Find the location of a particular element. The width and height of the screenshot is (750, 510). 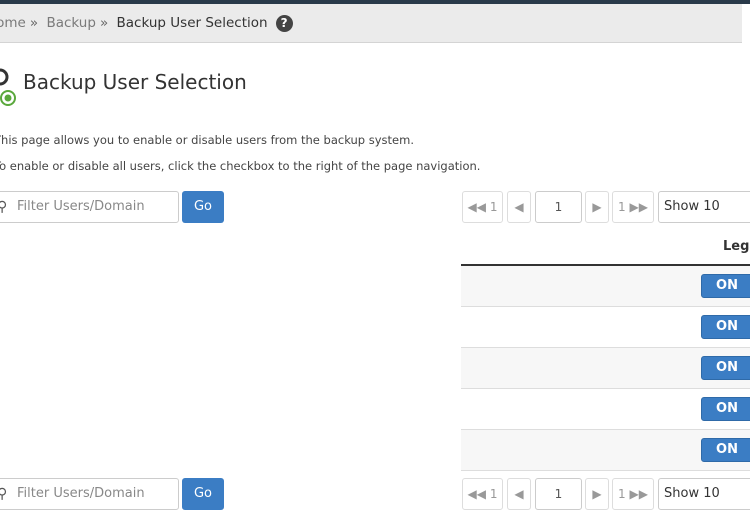

breadcrumb-home: Home is located at coordinates (13, 23).